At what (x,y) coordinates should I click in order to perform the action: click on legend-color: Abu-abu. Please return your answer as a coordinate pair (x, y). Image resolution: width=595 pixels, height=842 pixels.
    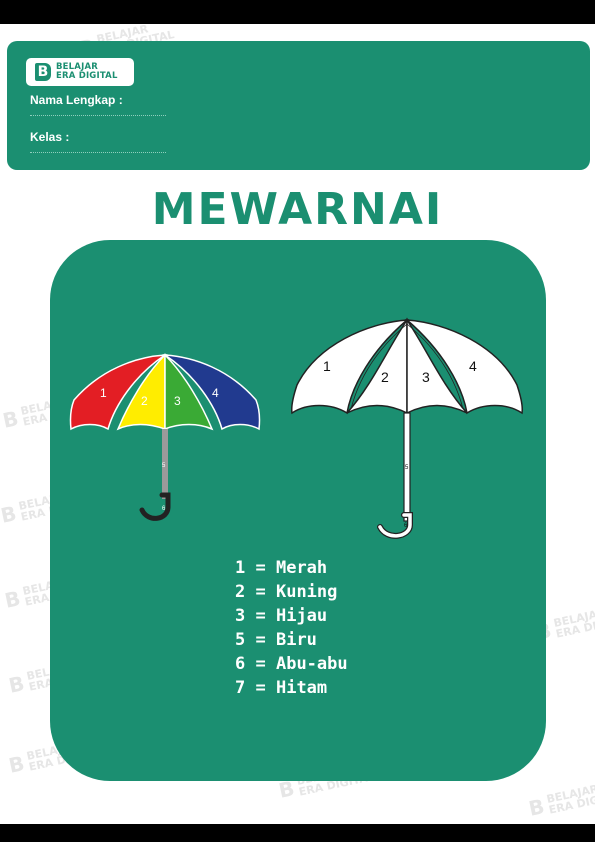
    Looking at the image, I should click on (311, 664).